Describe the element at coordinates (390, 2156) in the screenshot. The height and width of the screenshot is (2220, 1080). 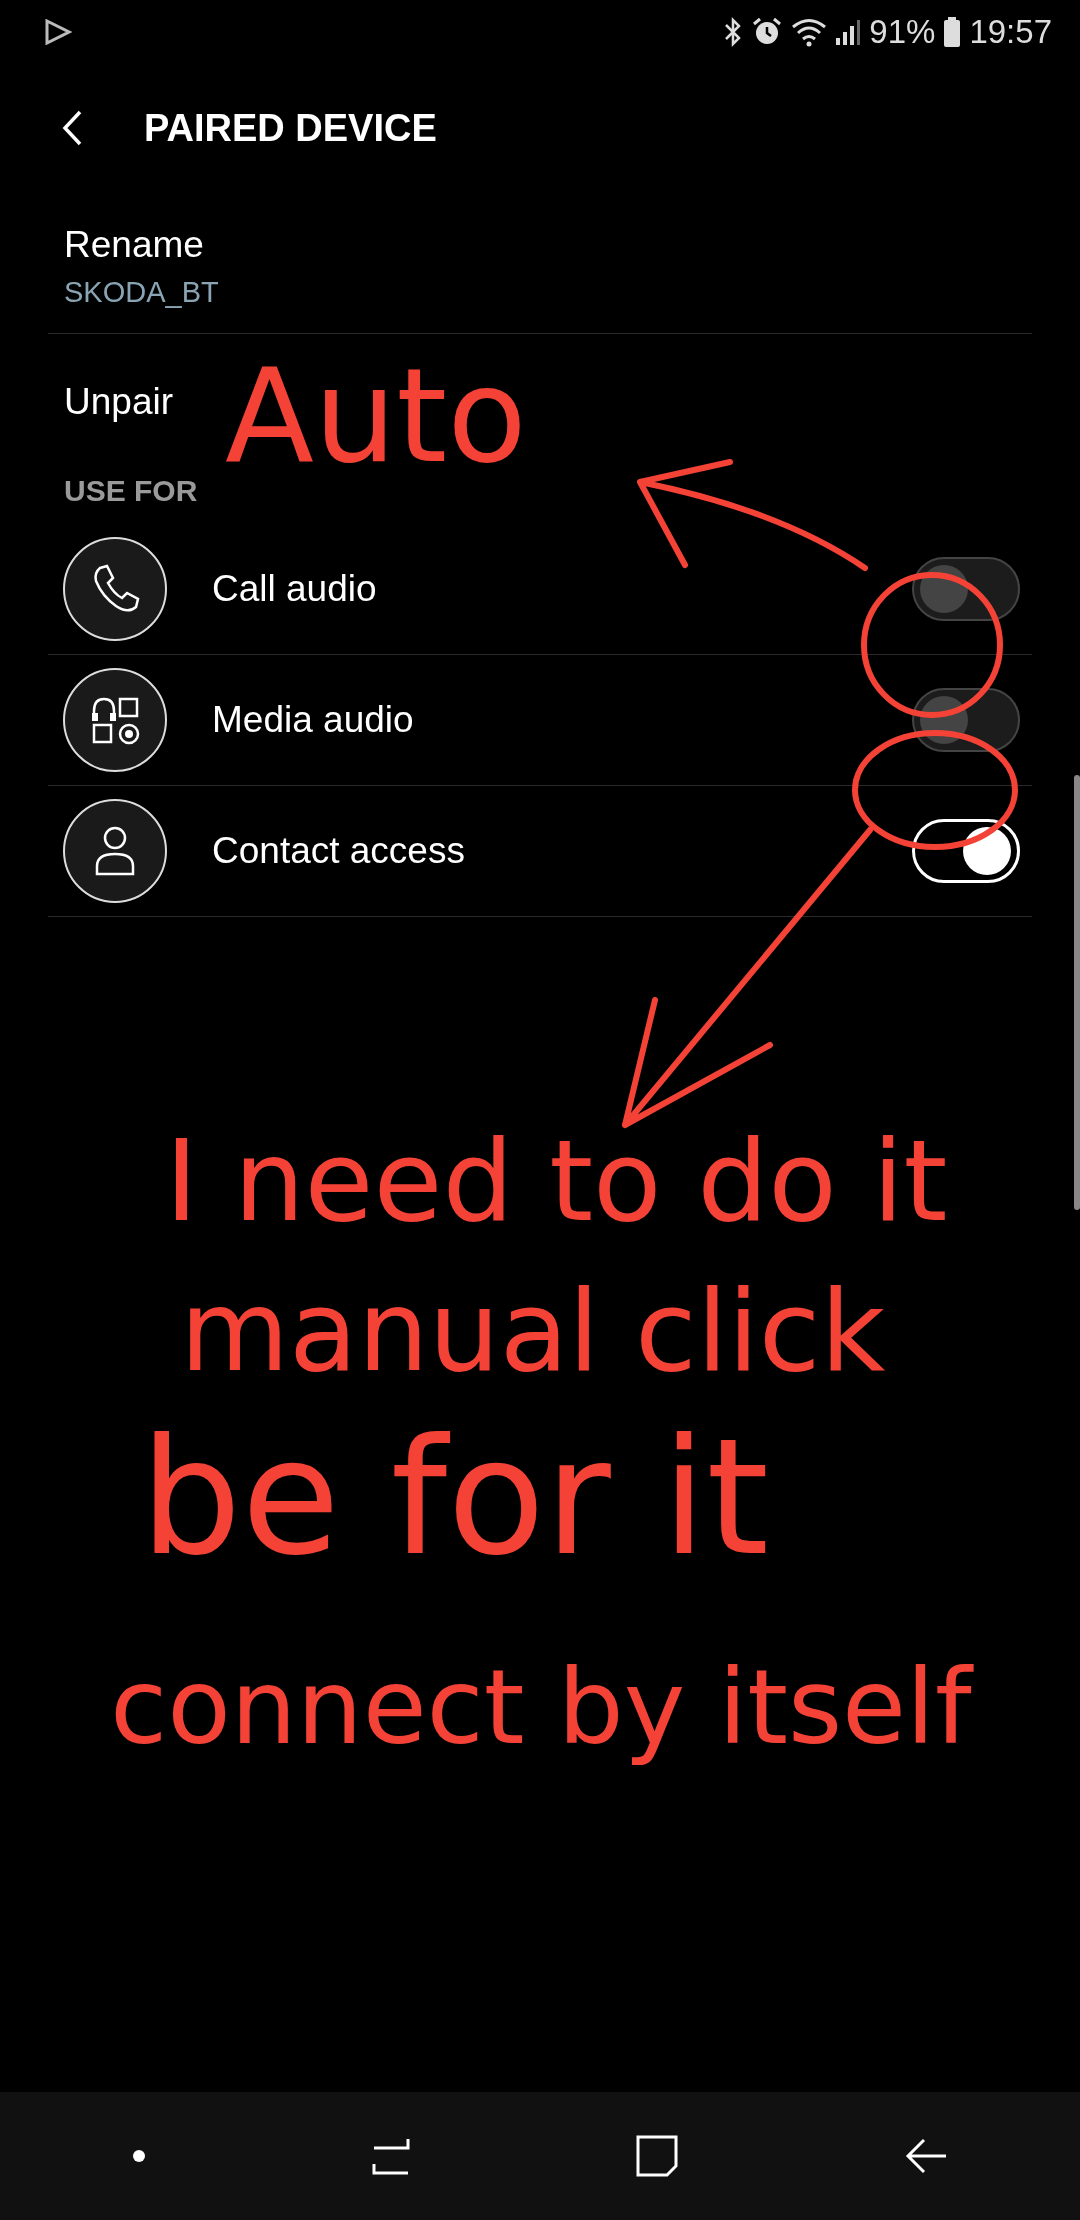
I see `recents-icon` at that location.